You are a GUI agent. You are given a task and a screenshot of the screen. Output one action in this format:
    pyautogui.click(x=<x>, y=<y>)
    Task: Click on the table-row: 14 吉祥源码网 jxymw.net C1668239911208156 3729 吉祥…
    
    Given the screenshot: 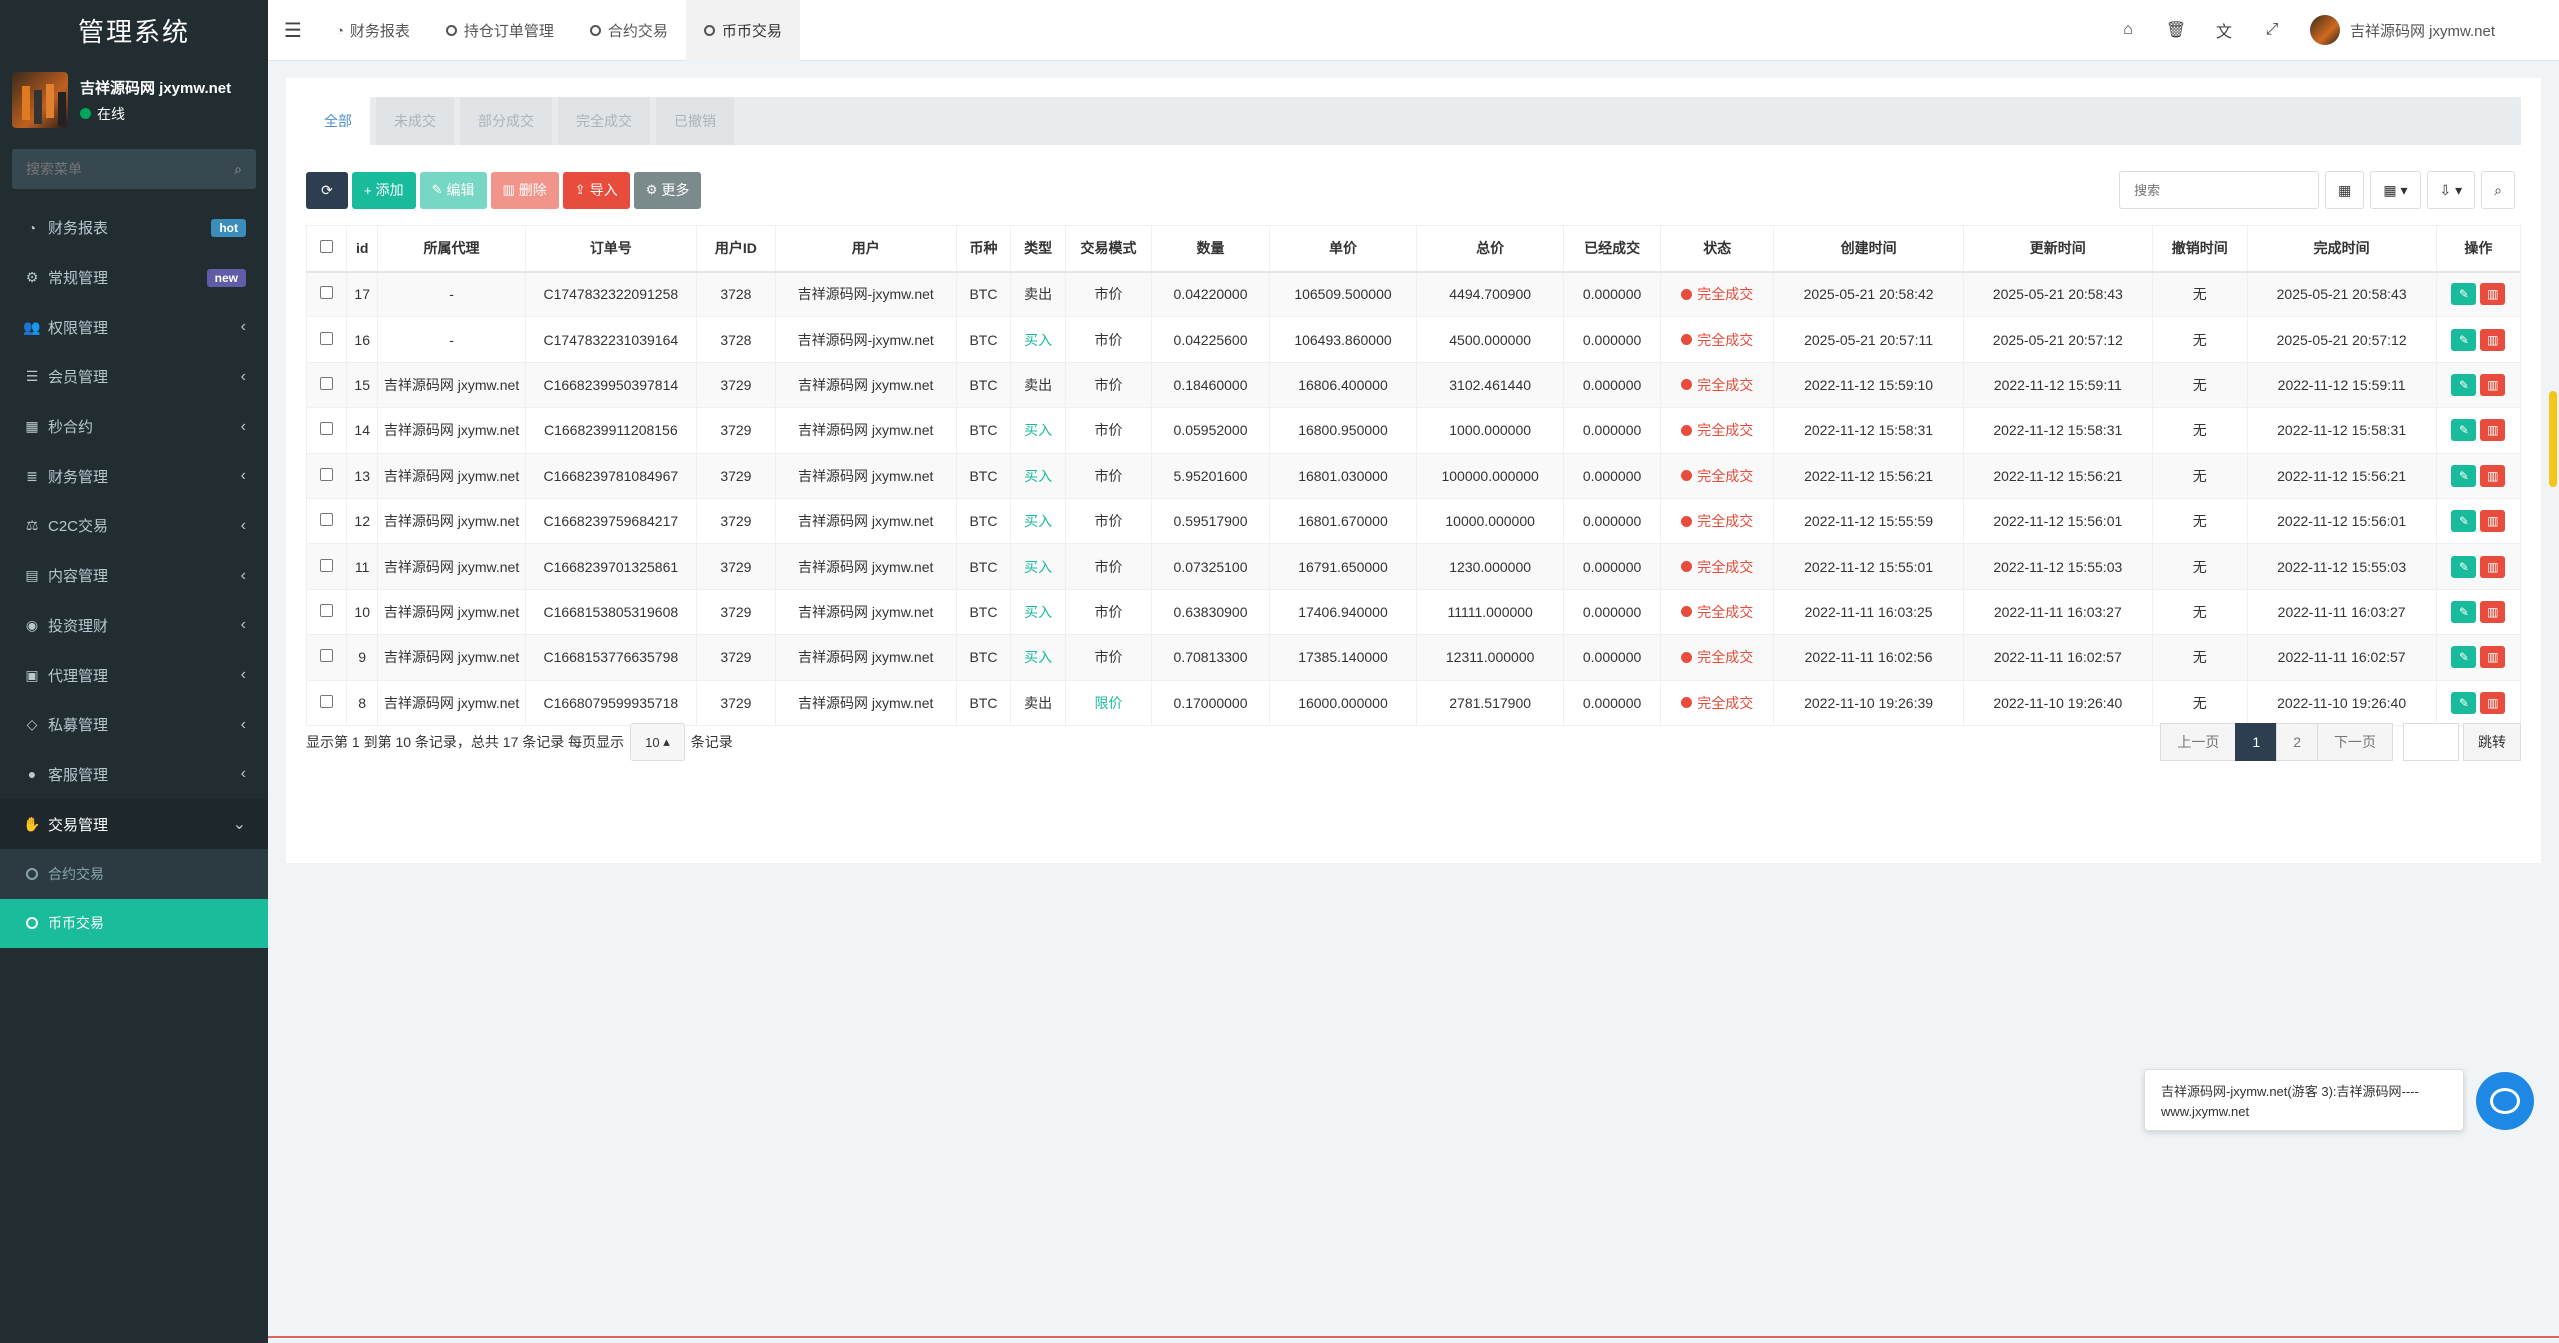 What is the action you would take?
    pyautogui.click(x=1414, y=430)
    